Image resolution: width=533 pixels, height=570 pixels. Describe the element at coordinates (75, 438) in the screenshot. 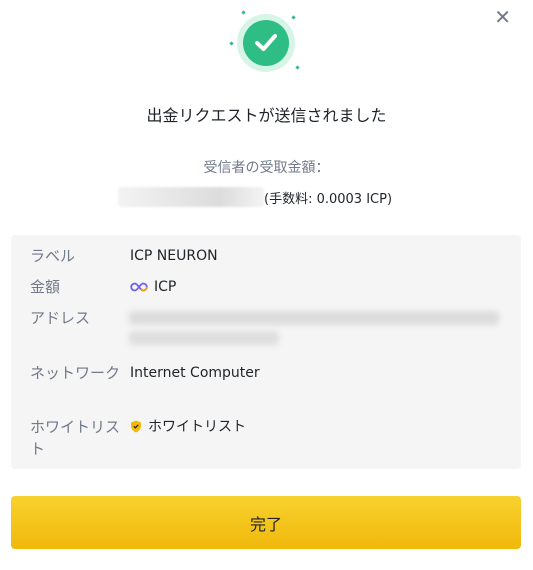

I see `whitelist-key: ホワイトリスト` at that location.